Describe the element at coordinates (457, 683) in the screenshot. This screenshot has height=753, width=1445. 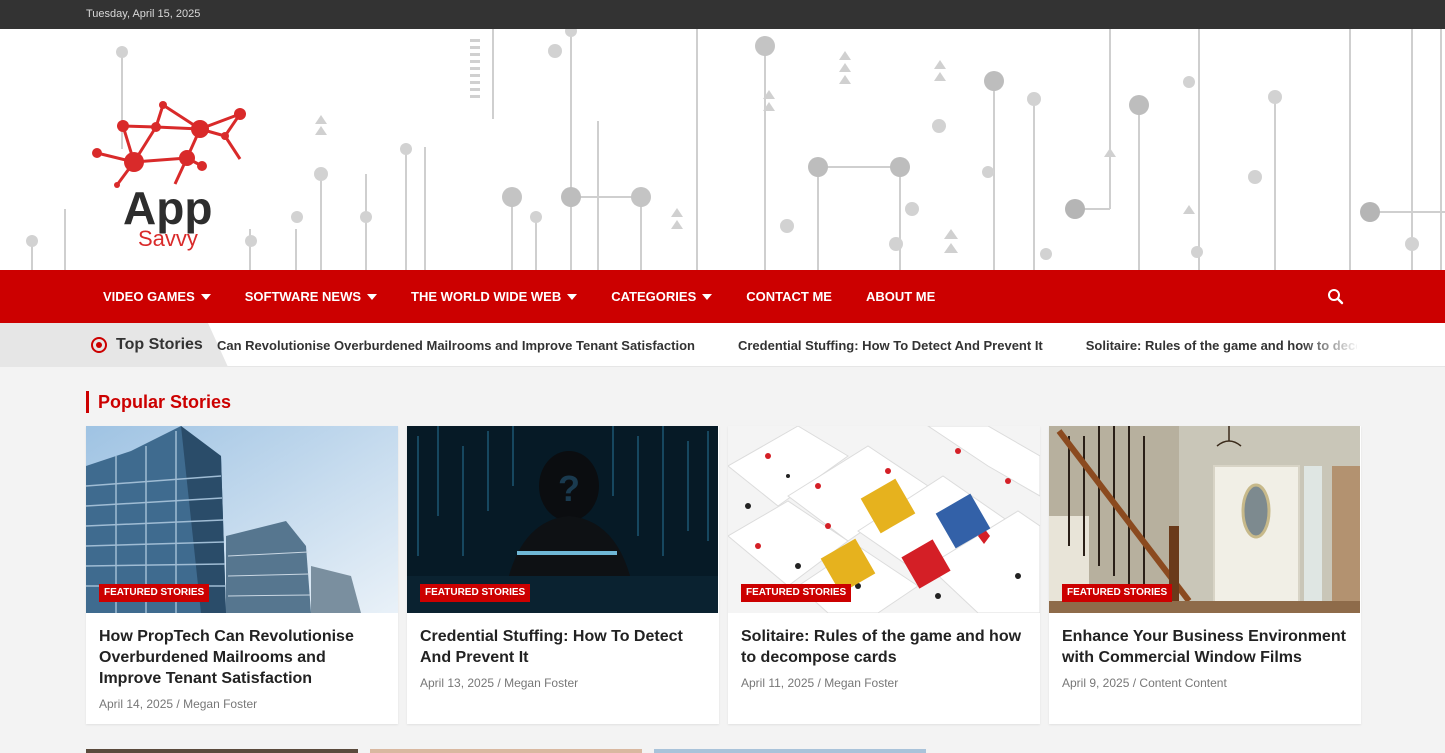
I see `story-date: April 13, 2025` at that location.